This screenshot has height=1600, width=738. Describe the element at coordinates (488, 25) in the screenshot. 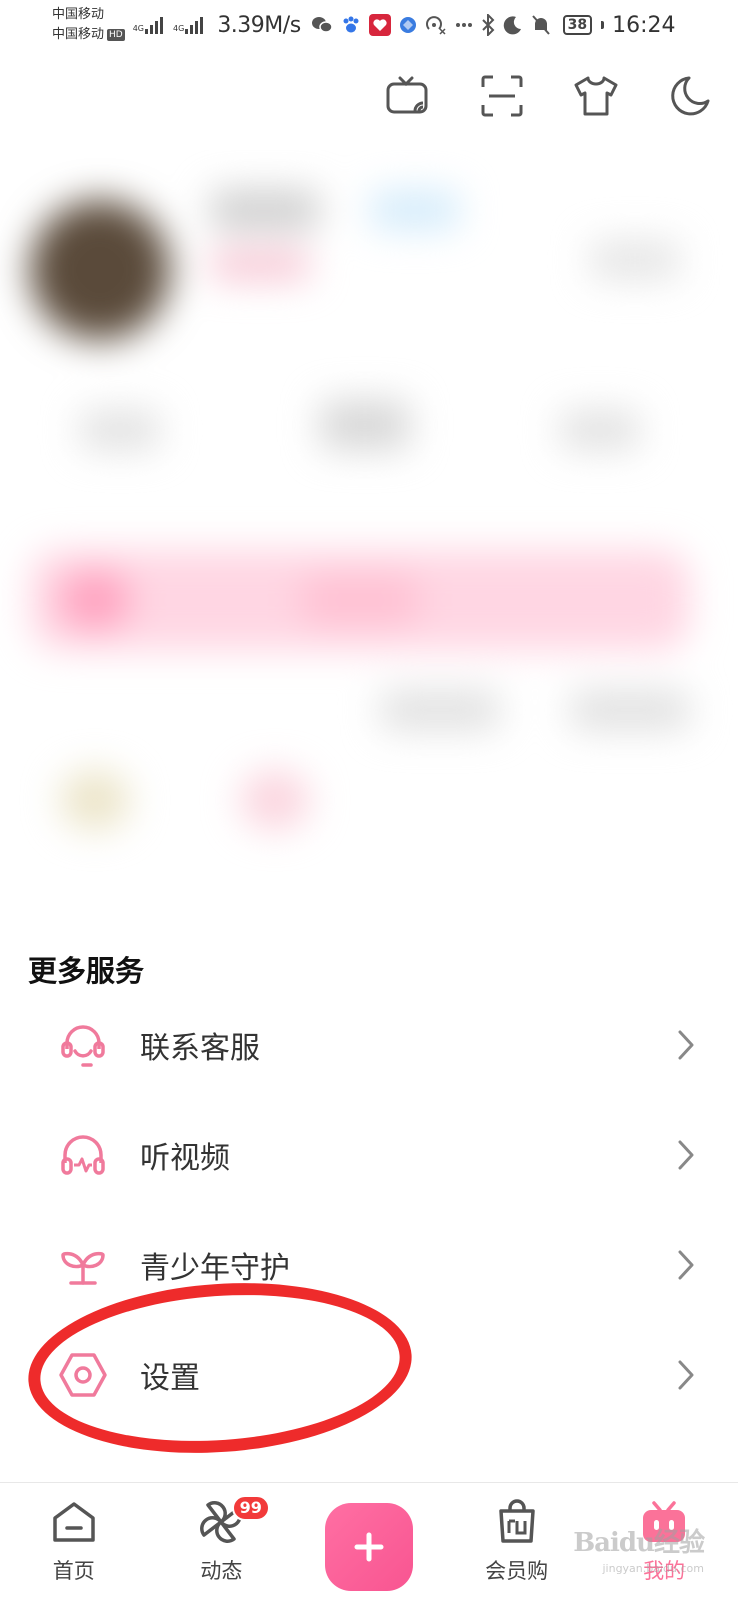

I see `bluetooth-icon` at that location.